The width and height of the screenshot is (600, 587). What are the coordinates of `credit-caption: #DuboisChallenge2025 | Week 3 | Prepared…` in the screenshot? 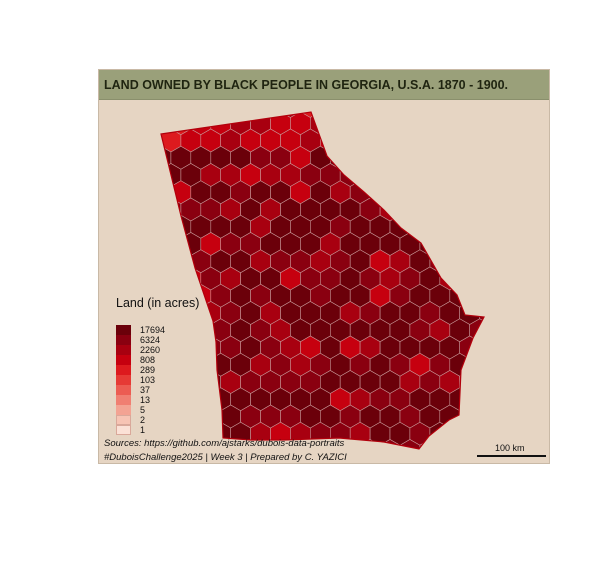 It's located at (225, 457).